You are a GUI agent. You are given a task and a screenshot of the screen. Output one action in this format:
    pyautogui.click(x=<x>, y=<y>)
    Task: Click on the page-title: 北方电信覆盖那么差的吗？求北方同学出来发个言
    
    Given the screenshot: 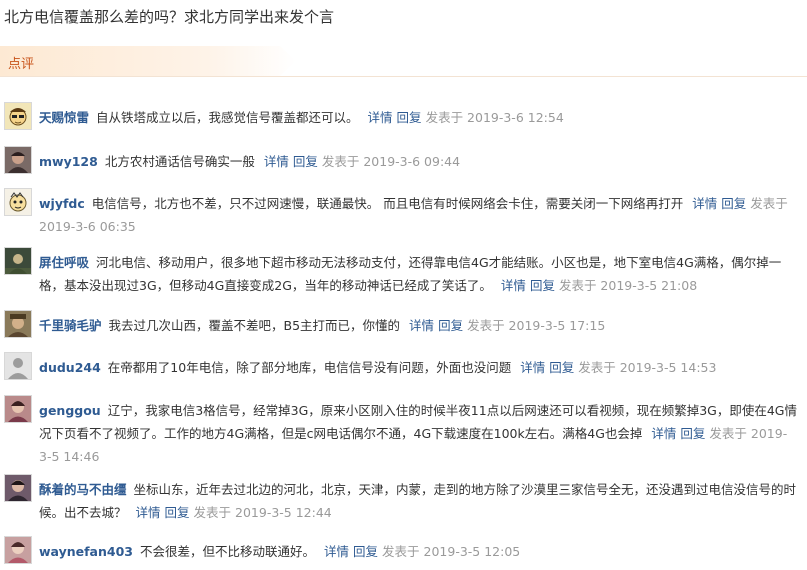 What is the action you would take?
    pyautogui.click(x=169, y=17)
    